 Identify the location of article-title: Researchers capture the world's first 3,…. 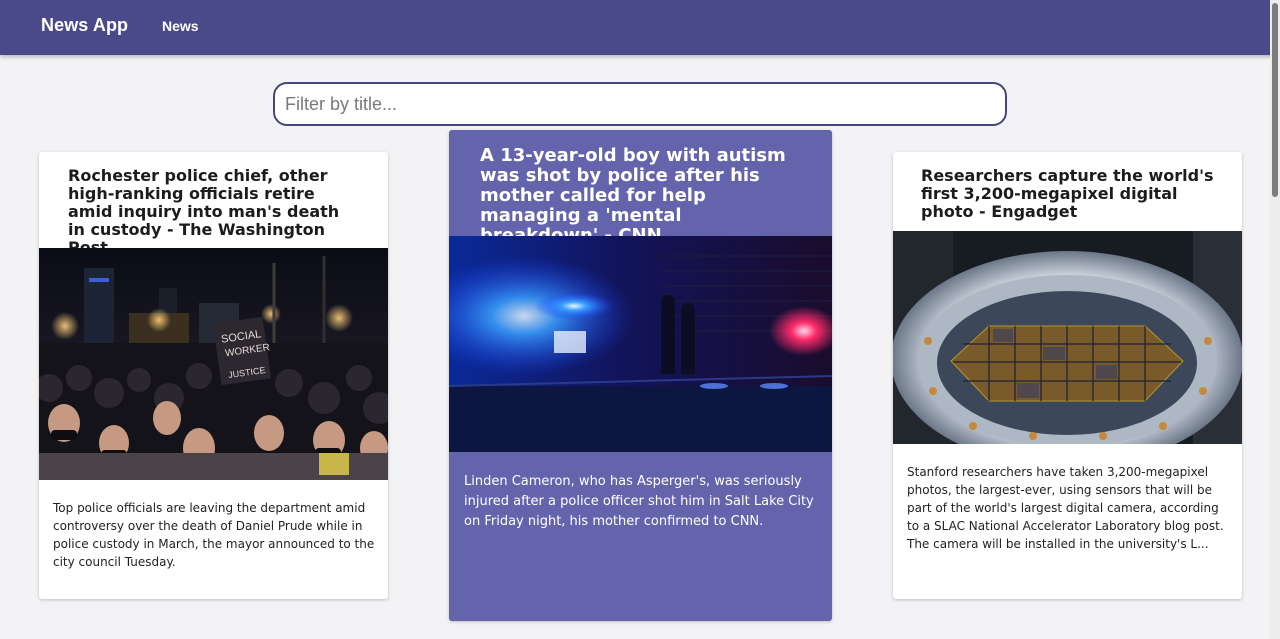
(1067, 193).